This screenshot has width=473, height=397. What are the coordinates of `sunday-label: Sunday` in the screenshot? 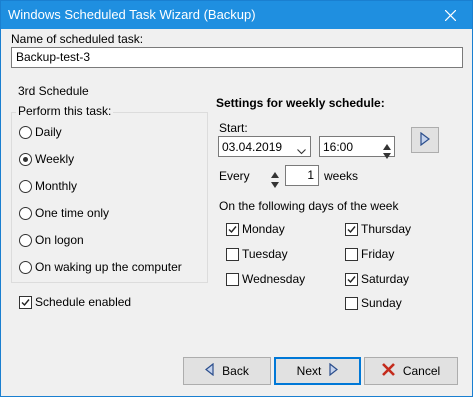 It's located at (381, 303).